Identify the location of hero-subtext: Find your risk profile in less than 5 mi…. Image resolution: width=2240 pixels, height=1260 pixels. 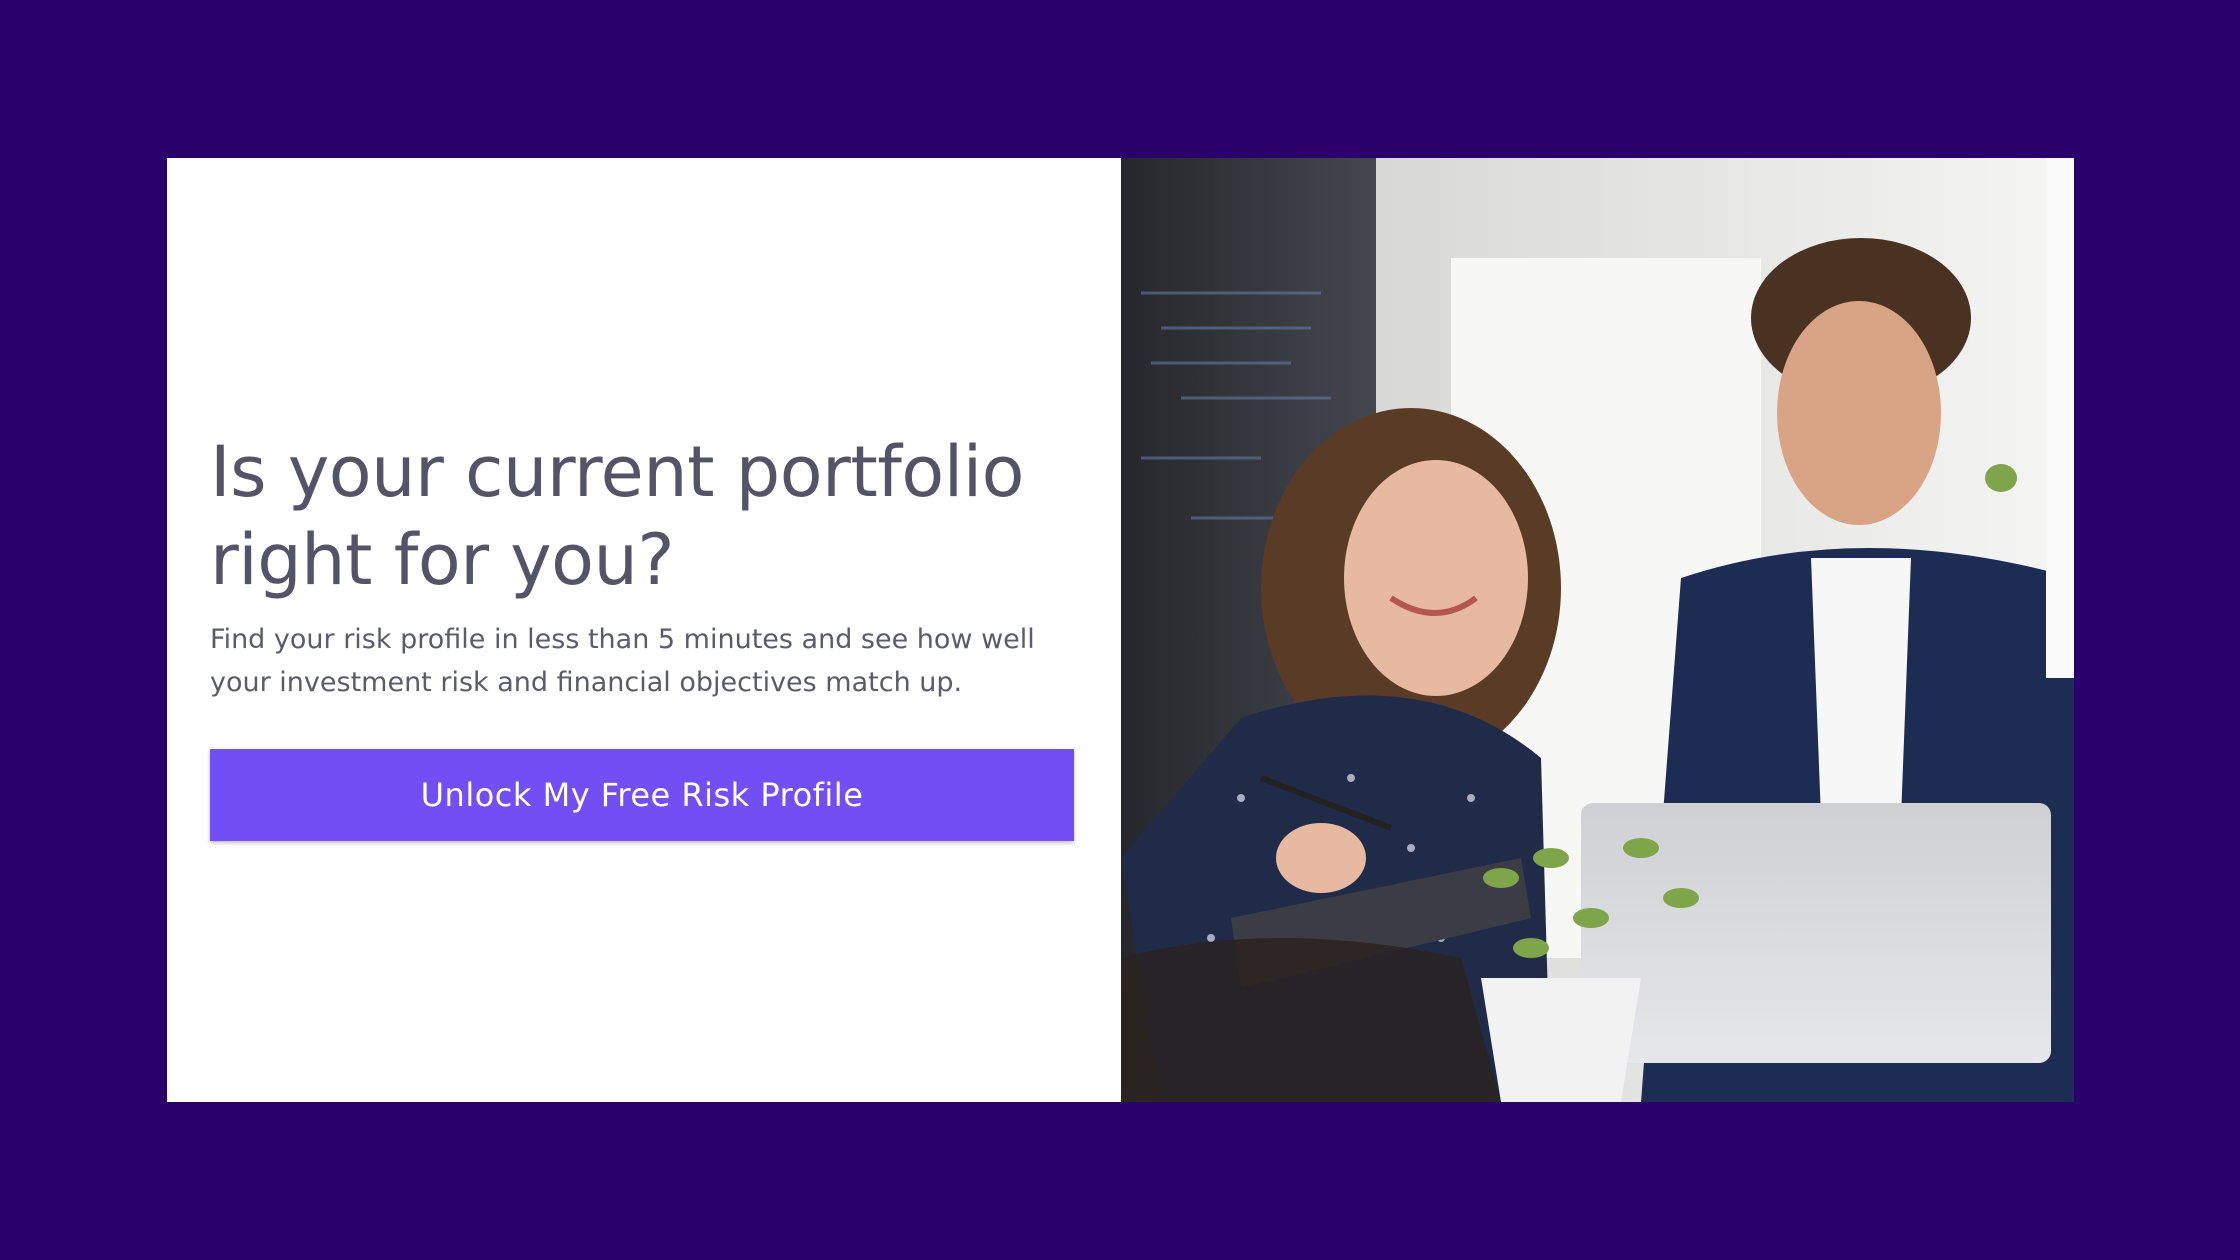
(622, 661).